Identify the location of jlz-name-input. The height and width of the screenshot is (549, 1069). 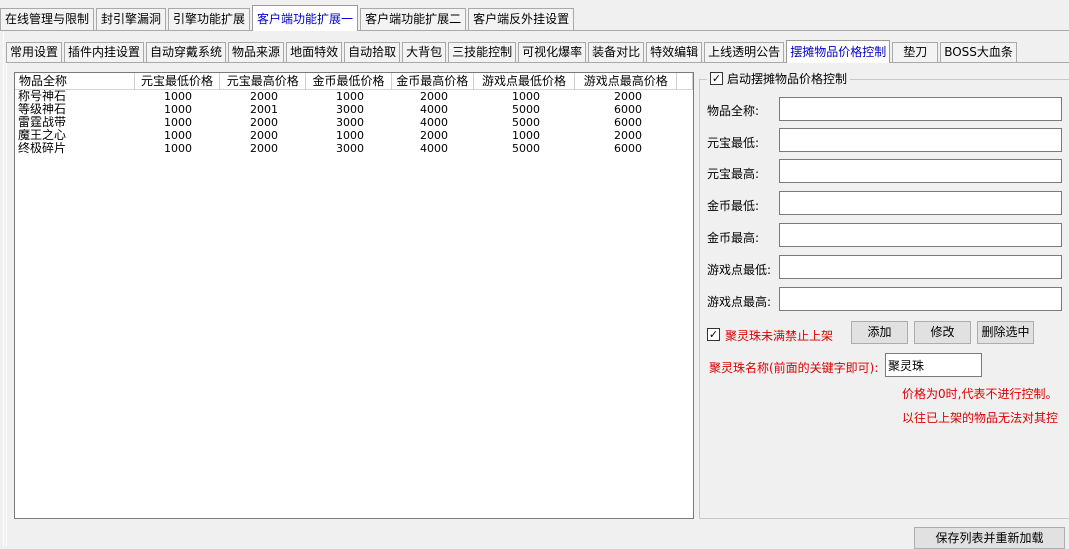
(933, 365).